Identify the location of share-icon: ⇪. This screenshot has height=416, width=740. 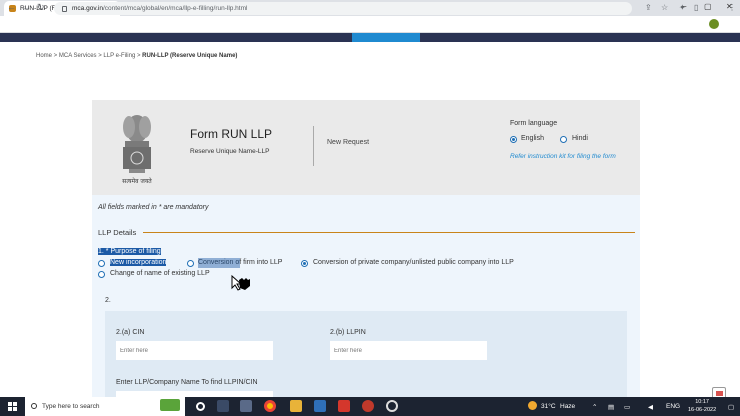
(648, 7).